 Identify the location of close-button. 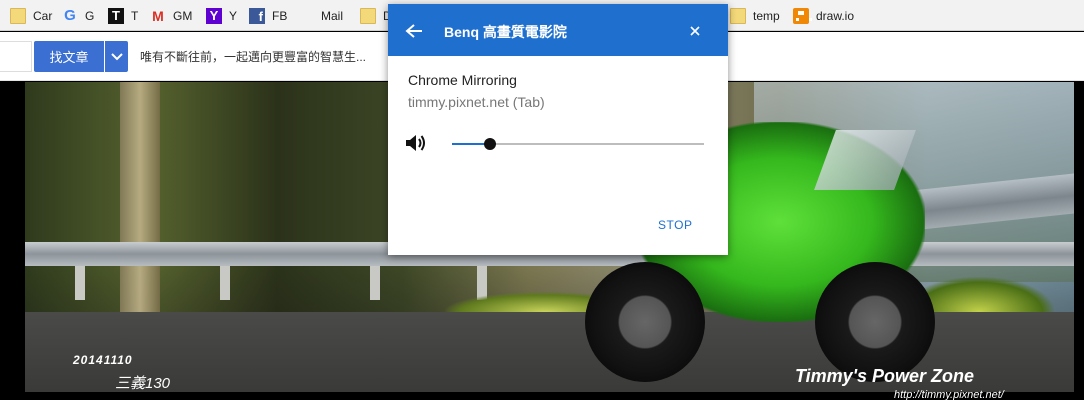
(695, 31).